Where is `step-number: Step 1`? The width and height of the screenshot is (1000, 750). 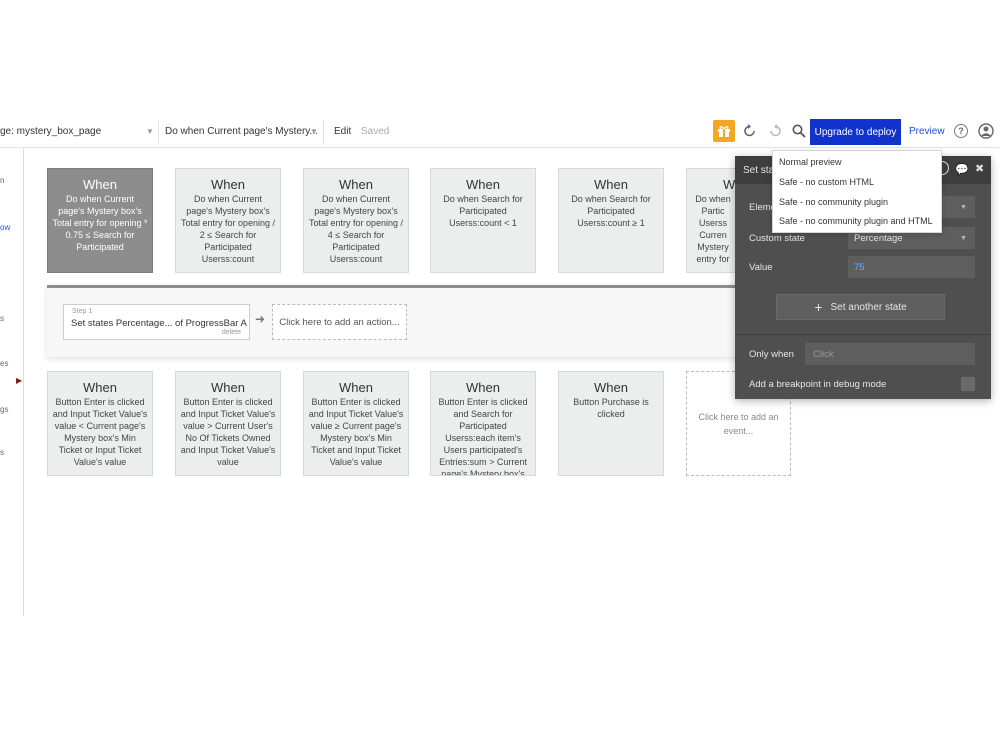
step-number: Step 1 is located at coordinates (82, 311).